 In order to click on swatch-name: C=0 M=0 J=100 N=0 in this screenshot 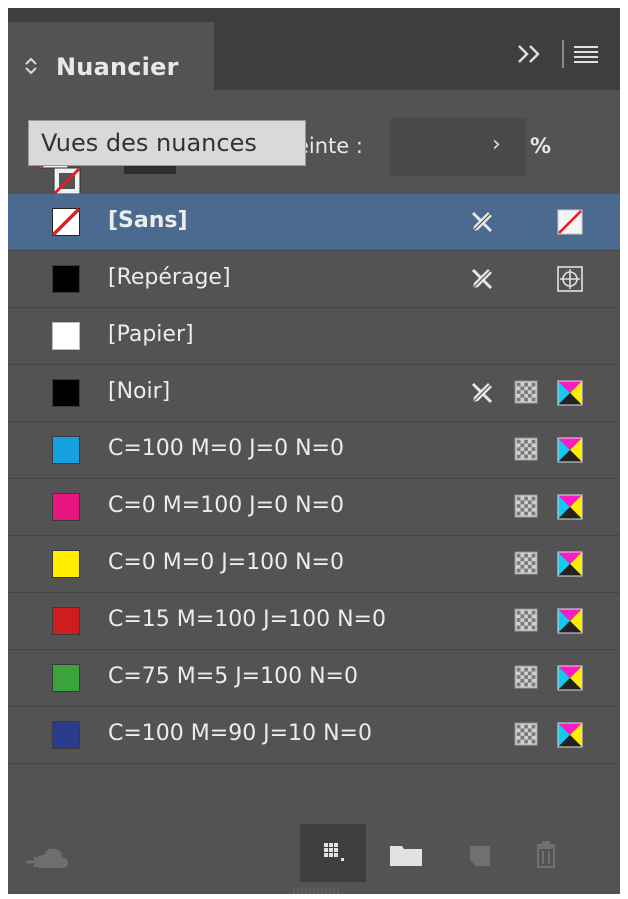, I will do `click(226, 562)`.